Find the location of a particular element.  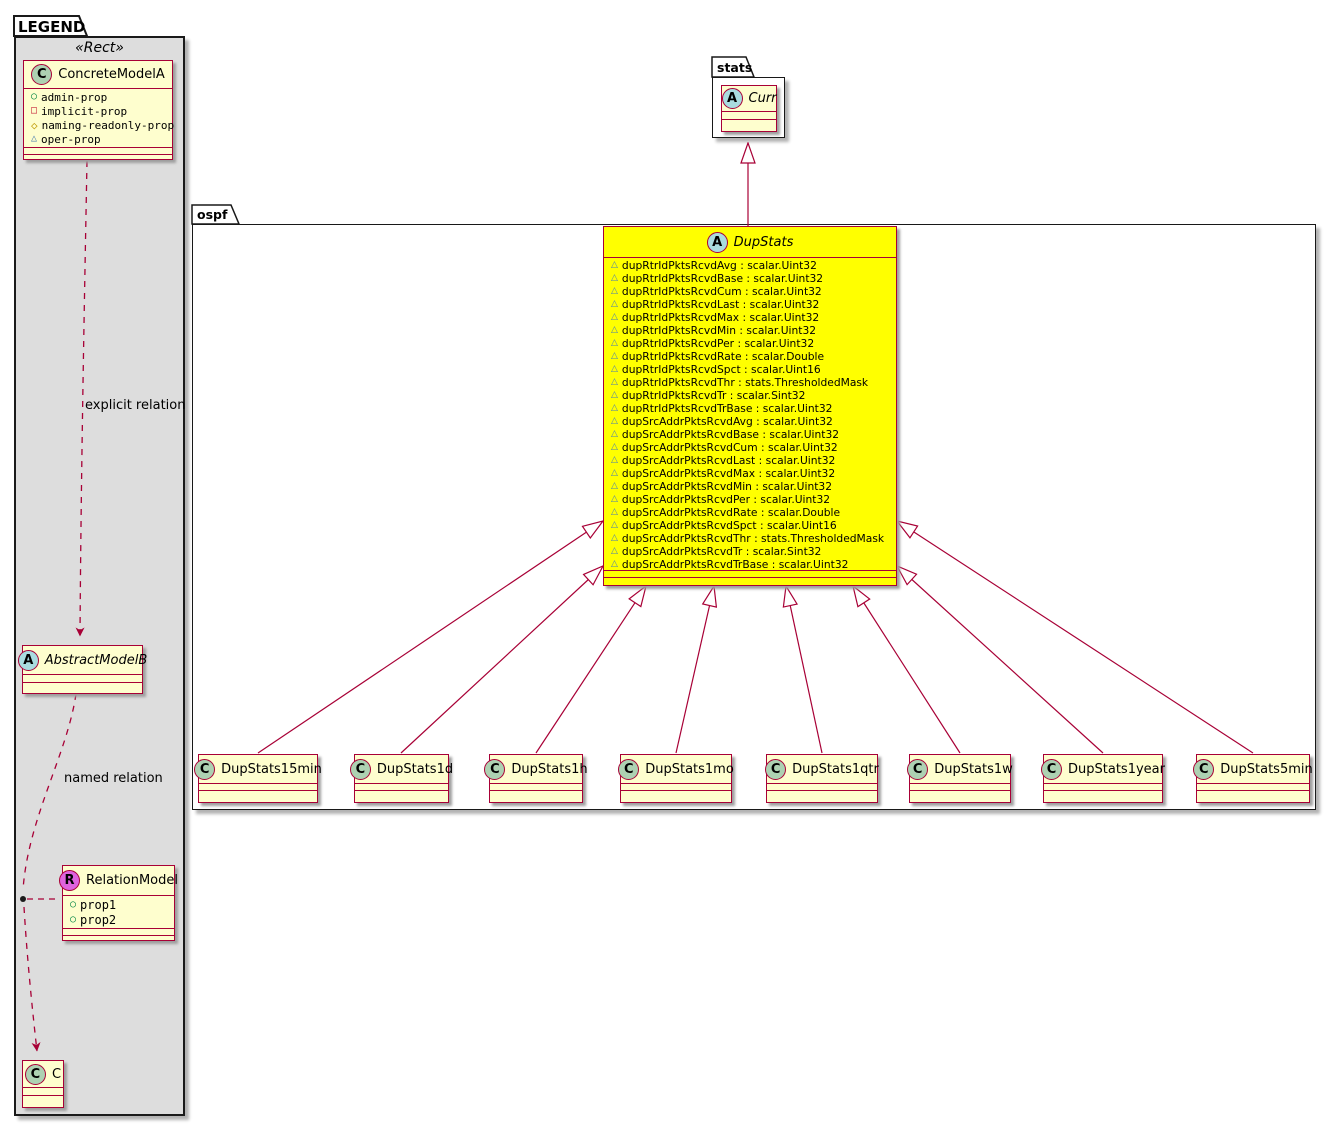

class-abstractmodelb-title: A AbstractModelB is located at coordinates (82, 660).